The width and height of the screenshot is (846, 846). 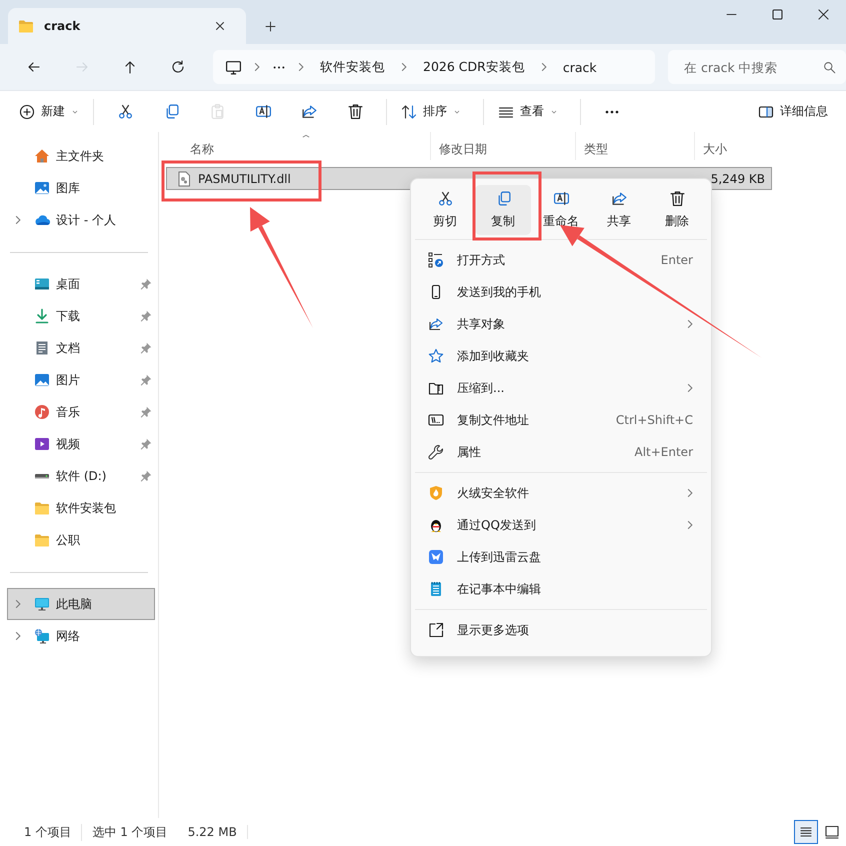 What do you see at coordinates (445, 210) in the screenshot?
I see `cut-action-button: 剪切` at bounding box center [445, 210].